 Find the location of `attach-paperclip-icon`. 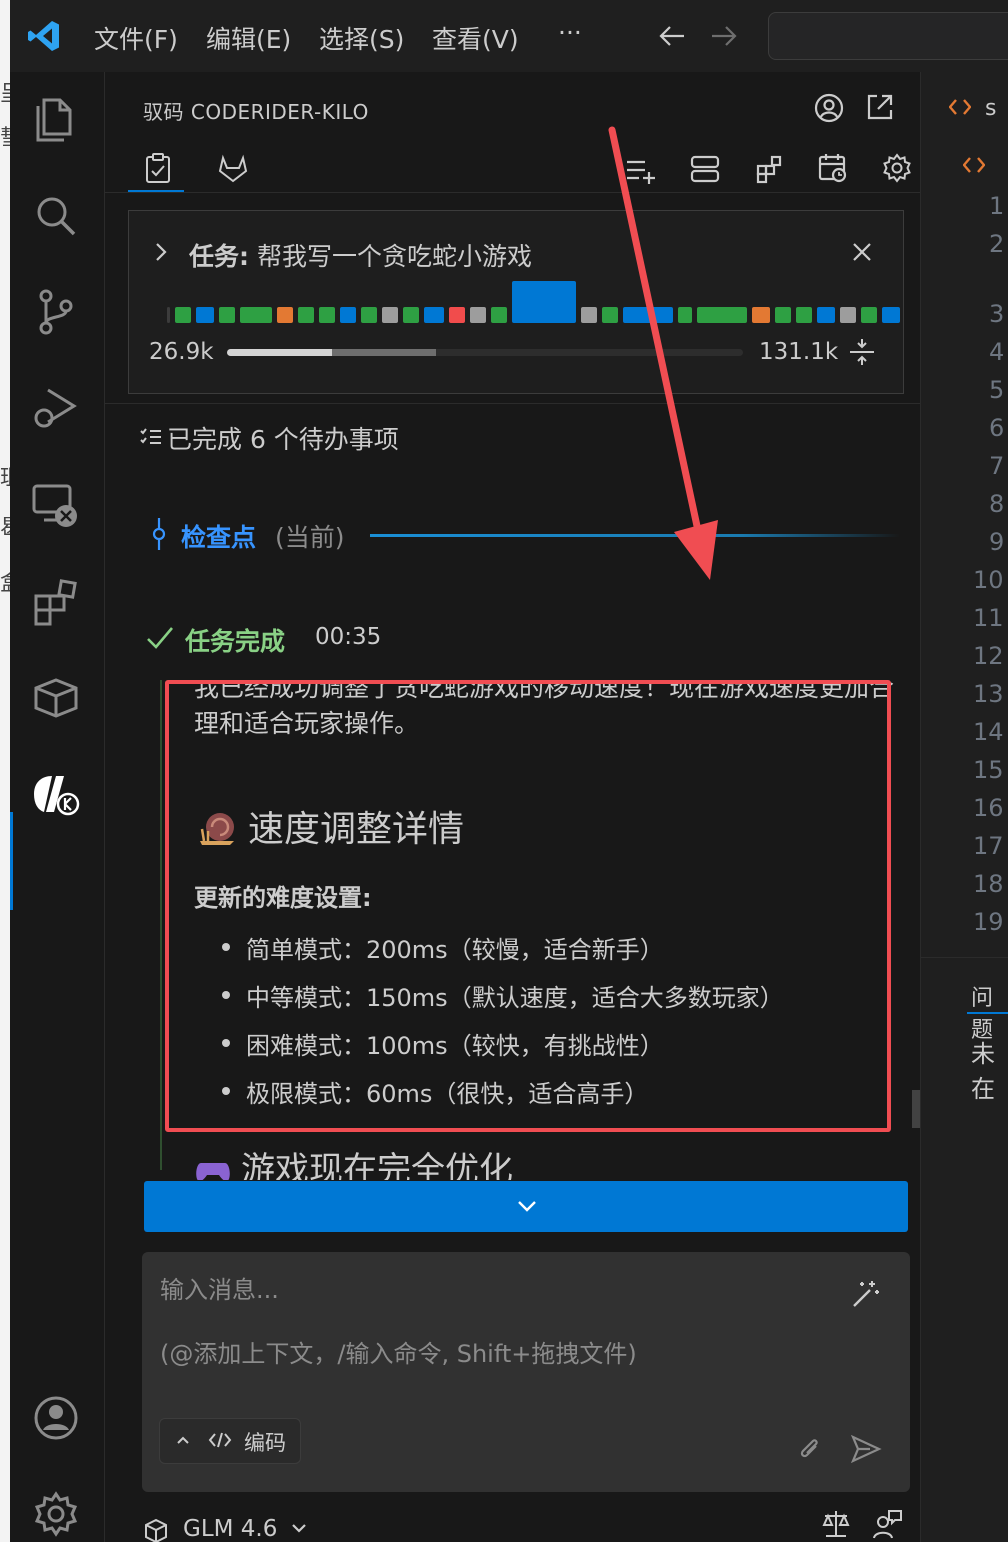

attach-paperclip-icon is located at coordinates (809, 1449).